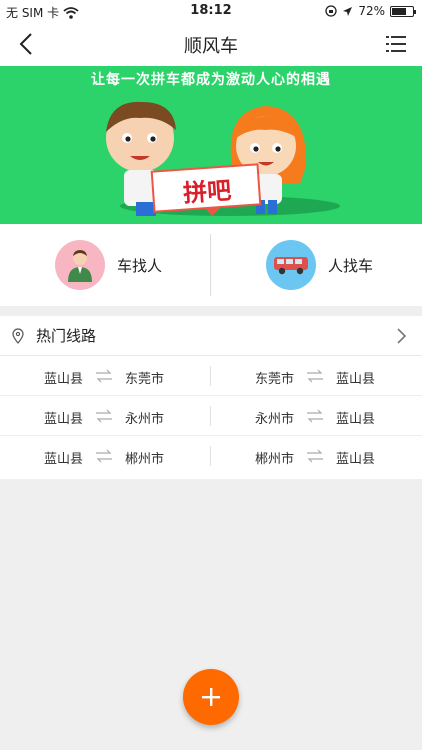  I want to click on location-arrow-icon, so click(348, 11).